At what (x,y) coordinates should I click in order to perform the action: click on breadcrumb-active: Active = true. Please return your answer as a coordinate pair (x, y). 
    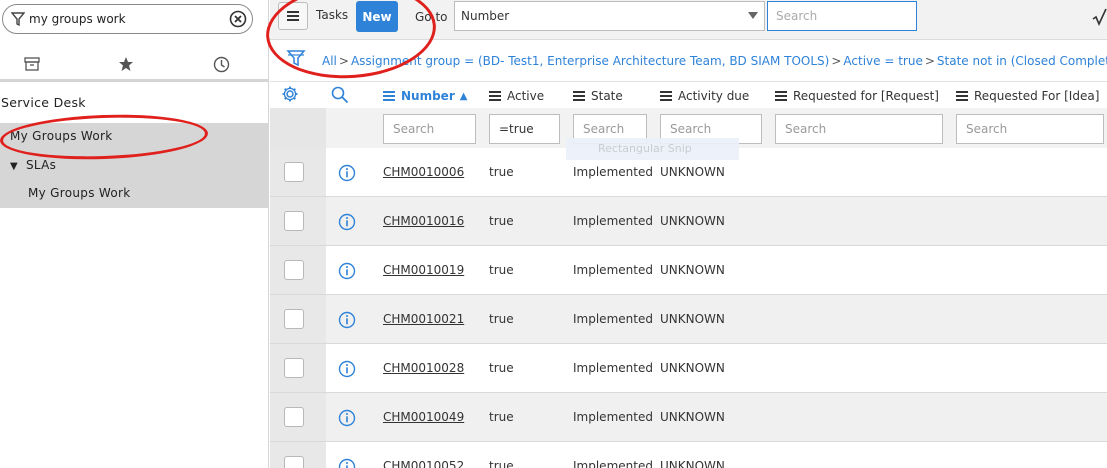
    Looking at the image, I should click on (882, 61).